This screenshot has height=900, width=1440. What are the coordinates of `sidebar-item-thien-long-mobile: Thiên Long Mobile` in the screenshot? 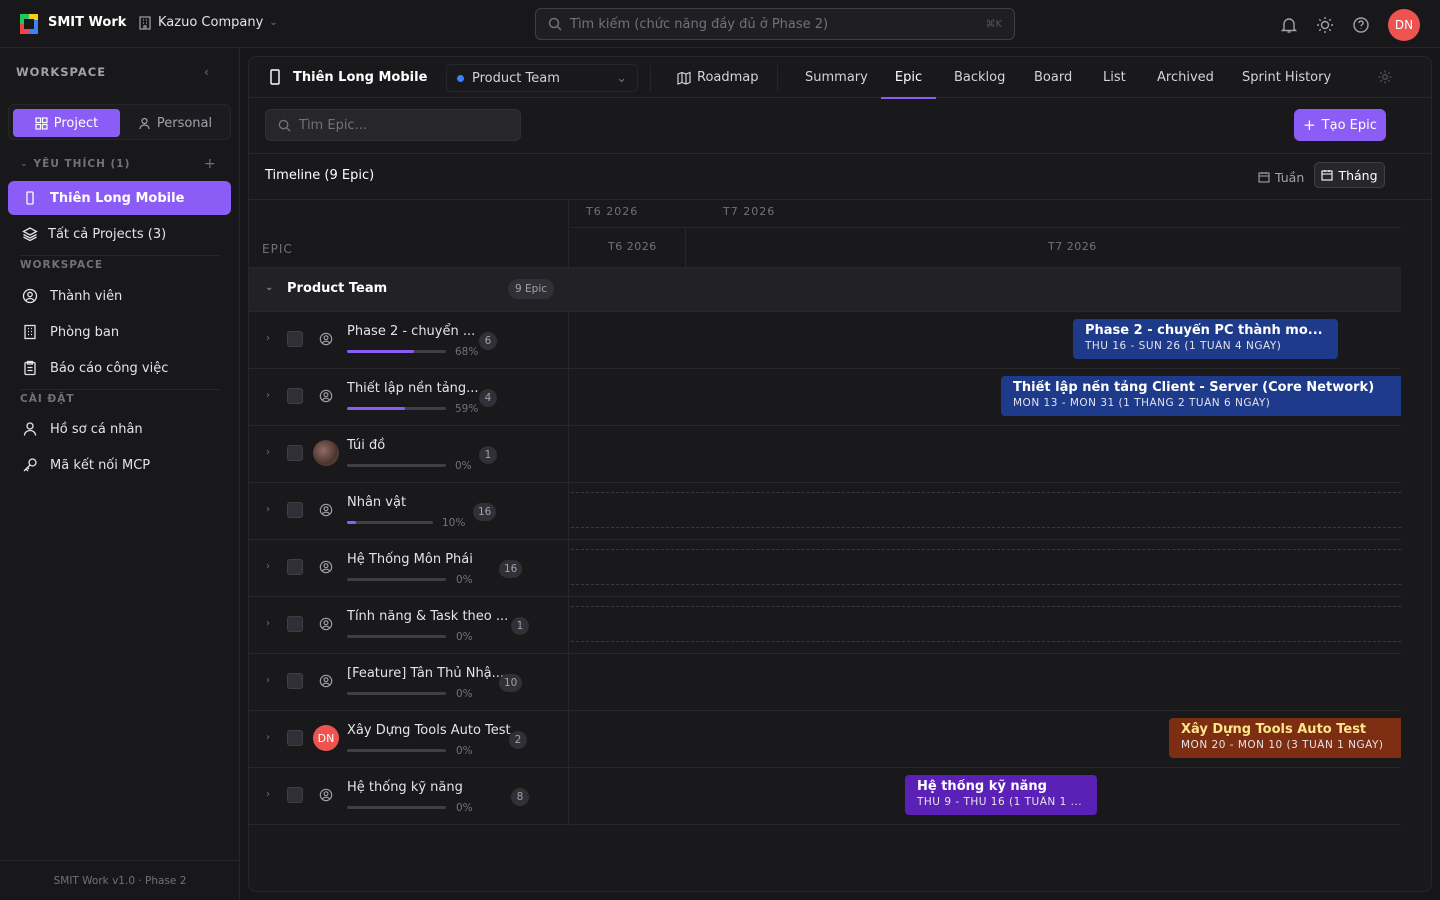 It's located at (119, 198).